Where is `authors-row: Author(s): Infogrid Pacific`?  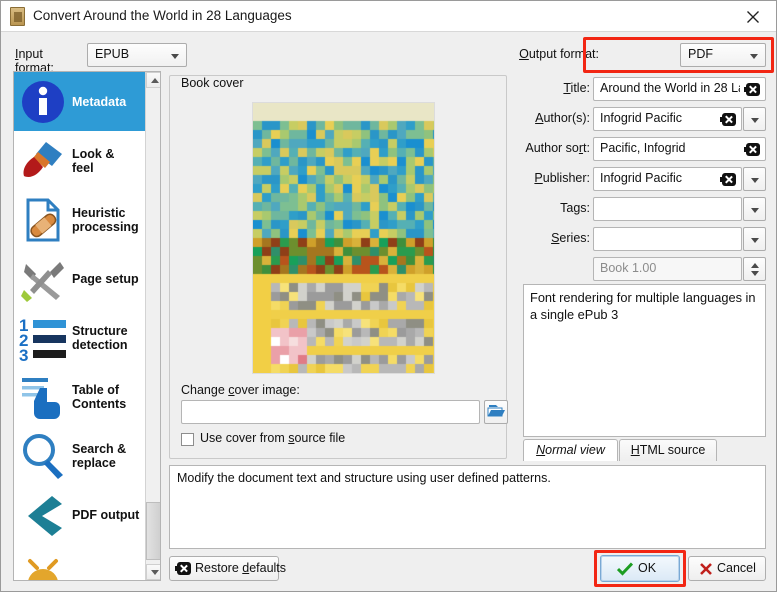
authors-row: Author(s): Infogrid Pacific is located at coordinates (643, 119).